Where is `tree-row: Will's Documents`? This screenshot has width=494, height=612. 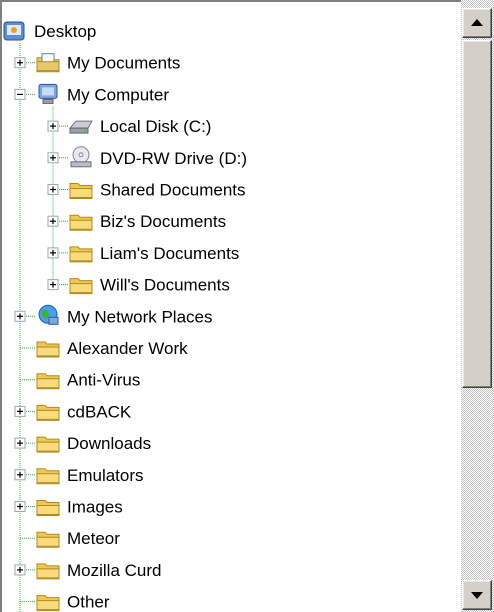 tree-row: Will's Documents is located at coordinates (138, 285).